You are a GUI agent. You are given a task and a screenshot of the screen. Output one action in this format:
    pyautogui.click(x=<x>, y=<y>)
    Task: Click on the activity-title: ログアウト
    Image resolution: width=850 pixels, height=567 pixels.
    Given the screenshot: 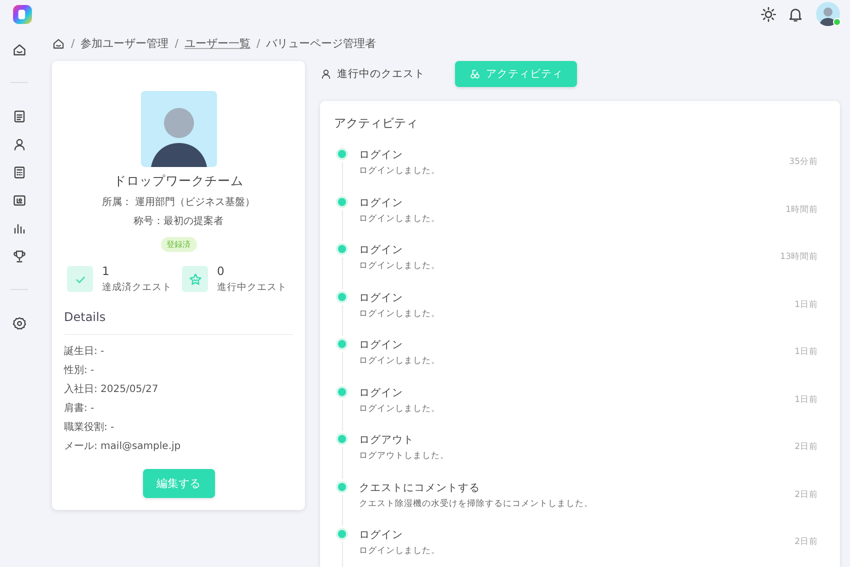 What is the action you would take?
    pyautogui.click(x=387, y=440)
    